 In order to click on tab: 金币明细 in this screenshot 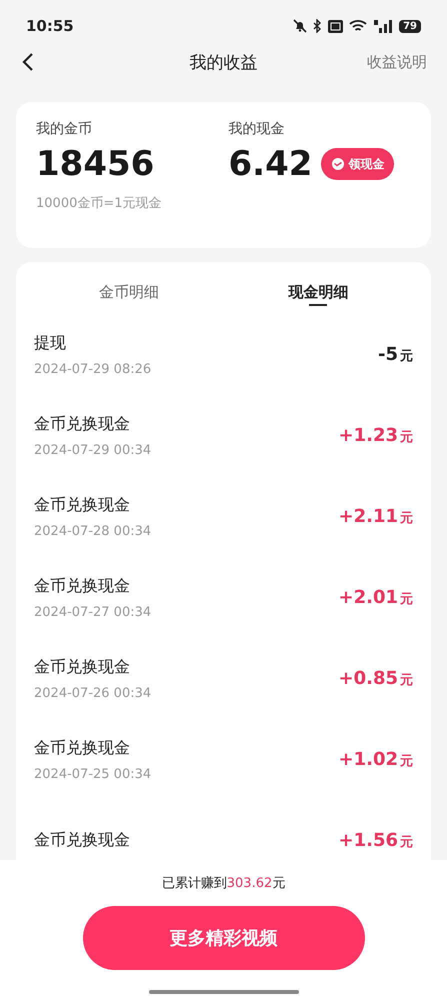, I will do `click(129, 288)`.